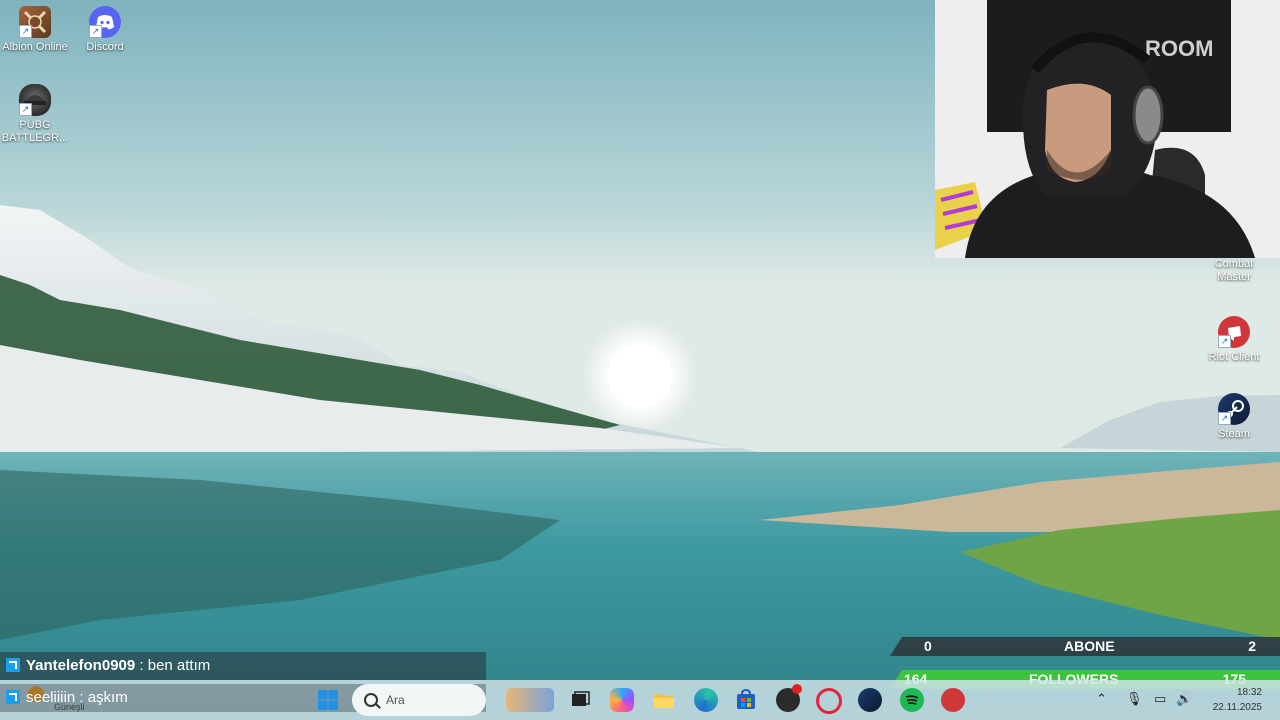 Image resolution: width=1280 pixels, height=720 pixels. Describe the element at coordinates (173, 665) in the screenshot. I see `chat-text: : ben attım` at that location.